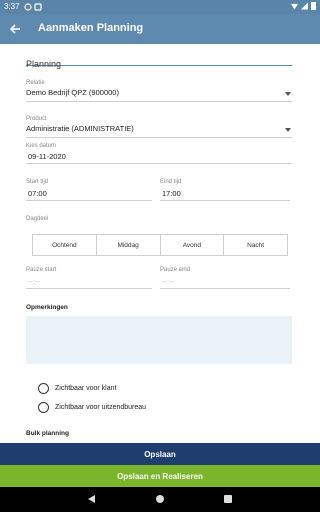 Image resolution: width=320 pixels, height=512 pixels. I want to click on signal-icon, so click(304, 6).